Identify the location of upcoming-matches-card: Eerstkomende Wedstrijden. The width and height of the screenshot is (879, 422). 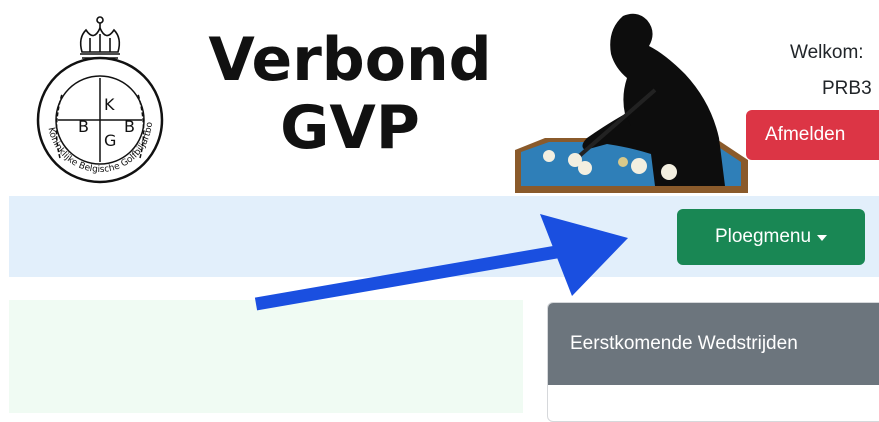
(713, 362).